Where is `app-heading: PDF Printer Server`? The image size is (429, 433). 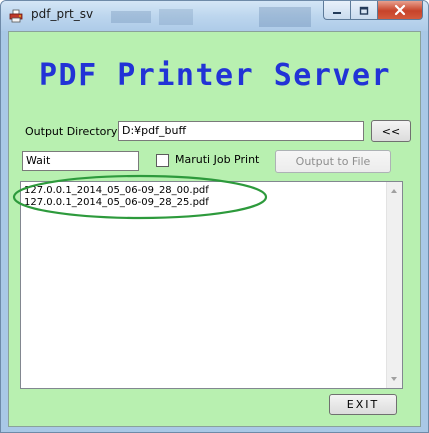 app-heading: PDF Printer Server is located at coordinates (215, 75).